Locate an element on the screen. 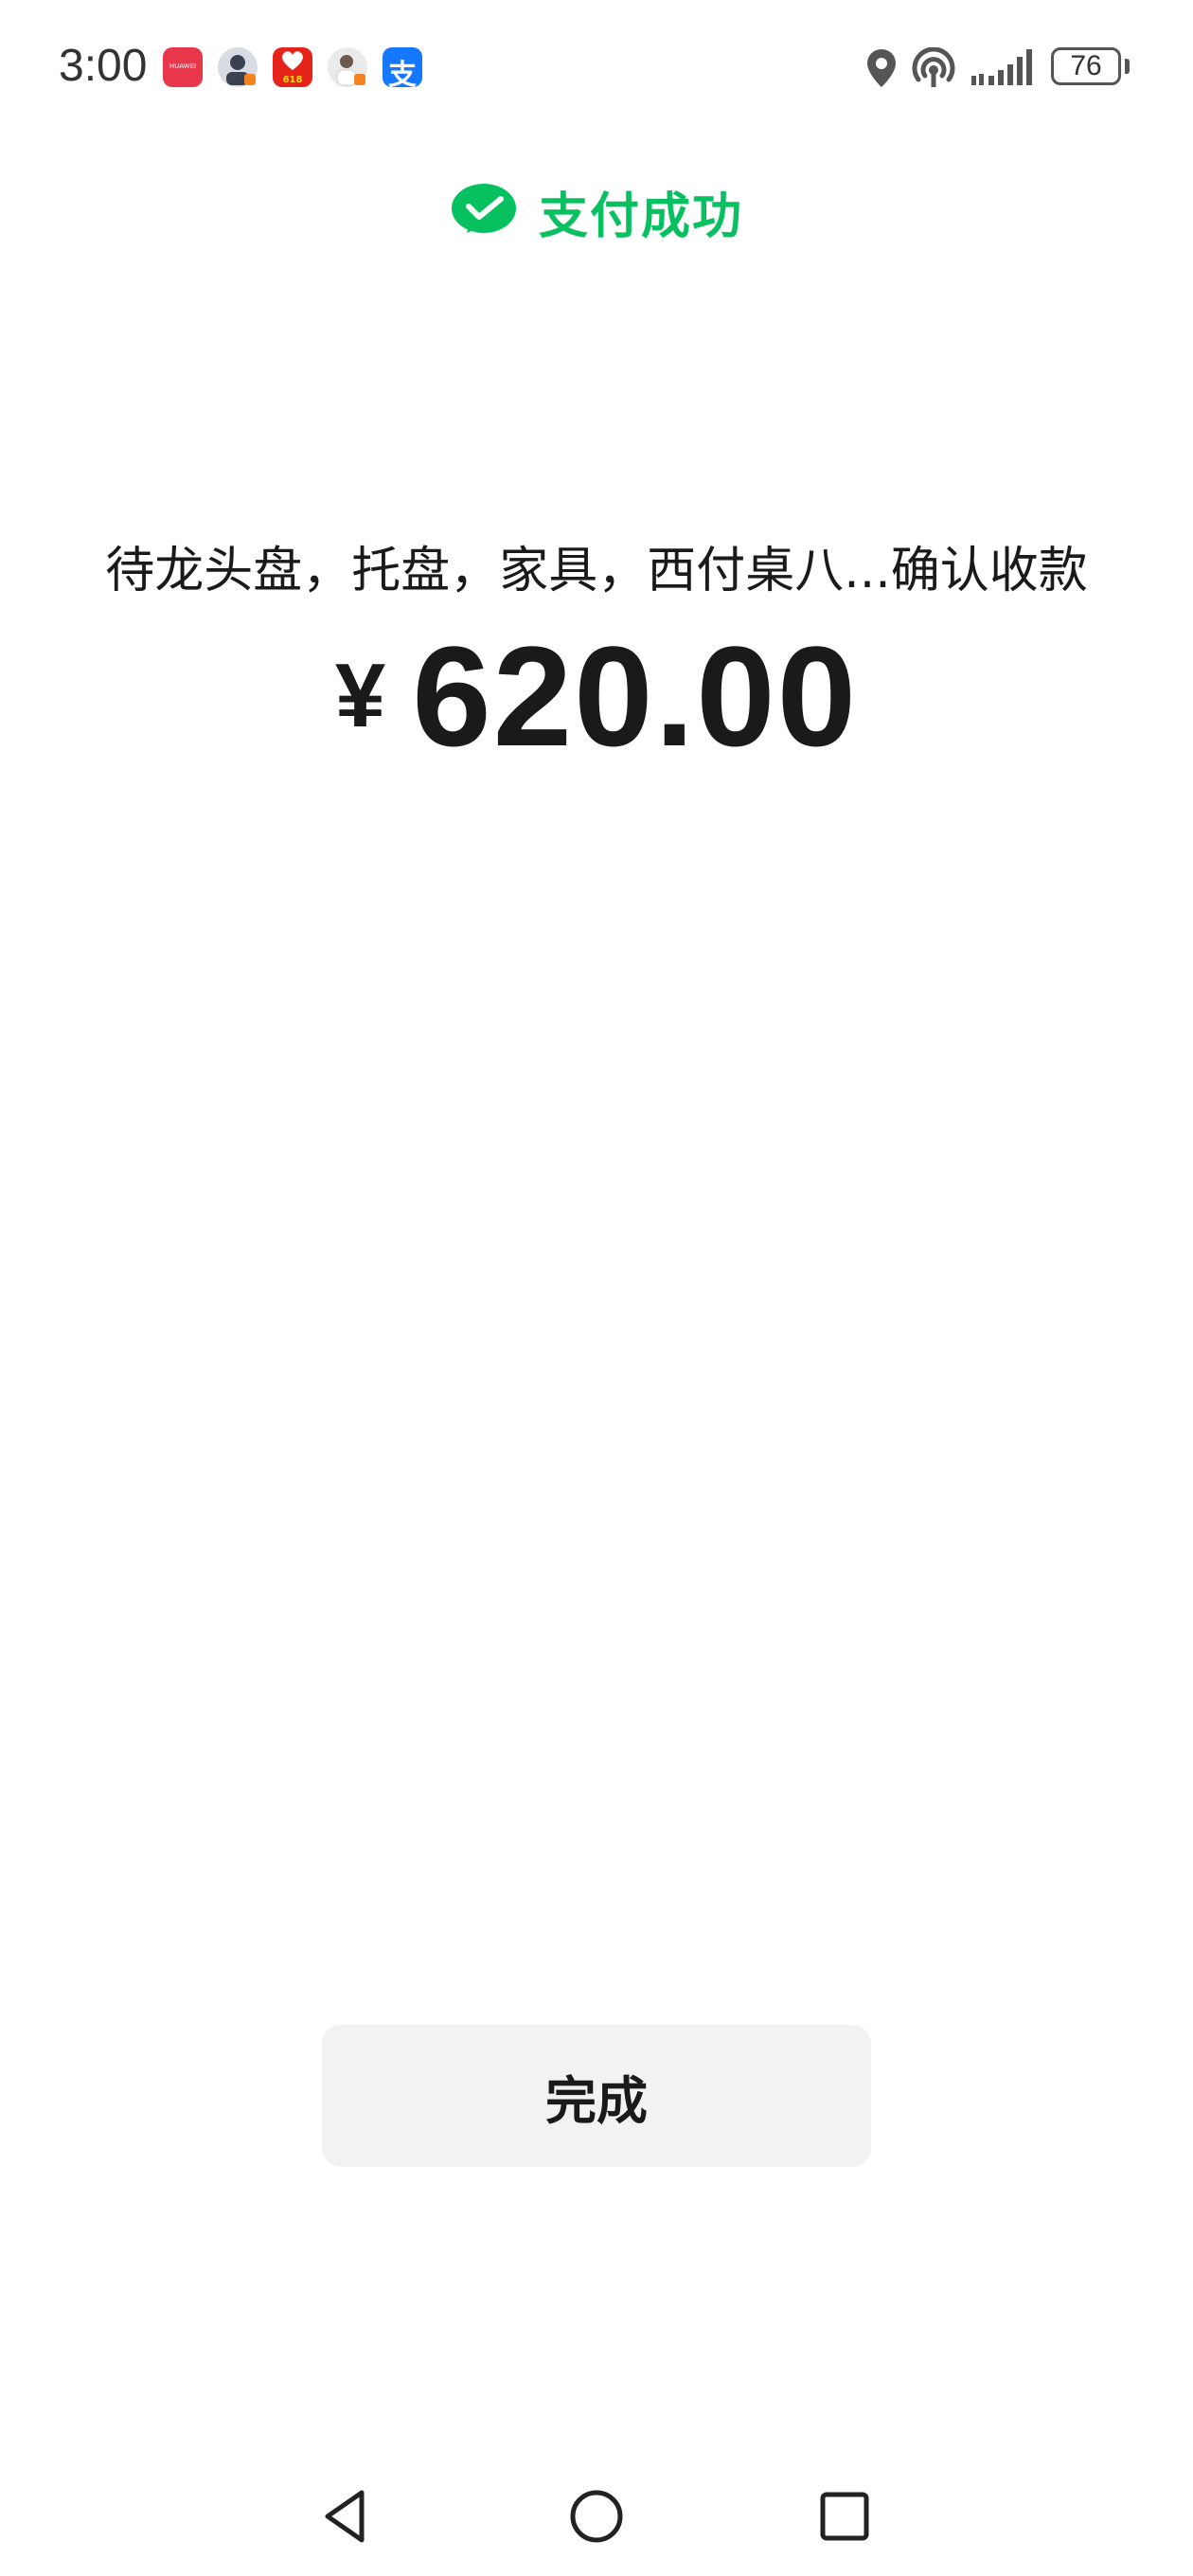 The width and height of the screenshot is (1193, 2576). shopping-618-icon: 618 is located at coordinates (292, 67).